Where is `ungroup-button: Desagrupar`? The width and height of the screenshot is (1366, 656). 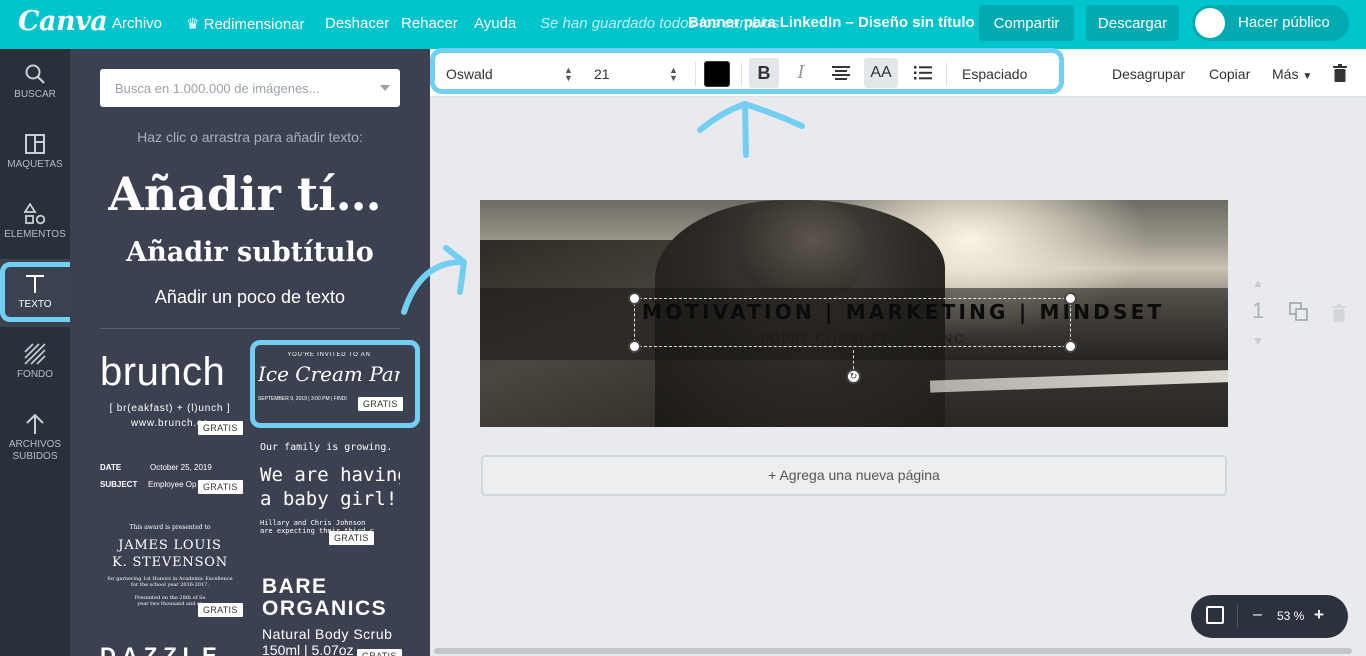 ungroup-button: Desagrupar is located at coordinates (1148, 74).